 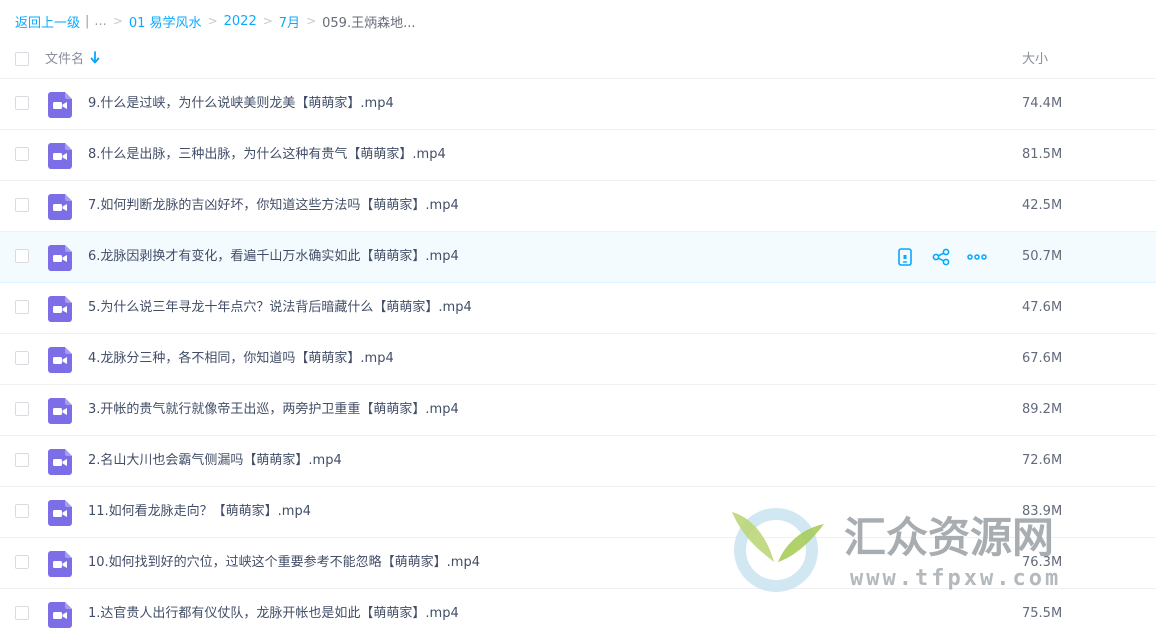 I want to click on file-name: 4.龙脉分三种，各不相同，你知道吗【萌萌家】.mp4, so click(x=241, y=359).